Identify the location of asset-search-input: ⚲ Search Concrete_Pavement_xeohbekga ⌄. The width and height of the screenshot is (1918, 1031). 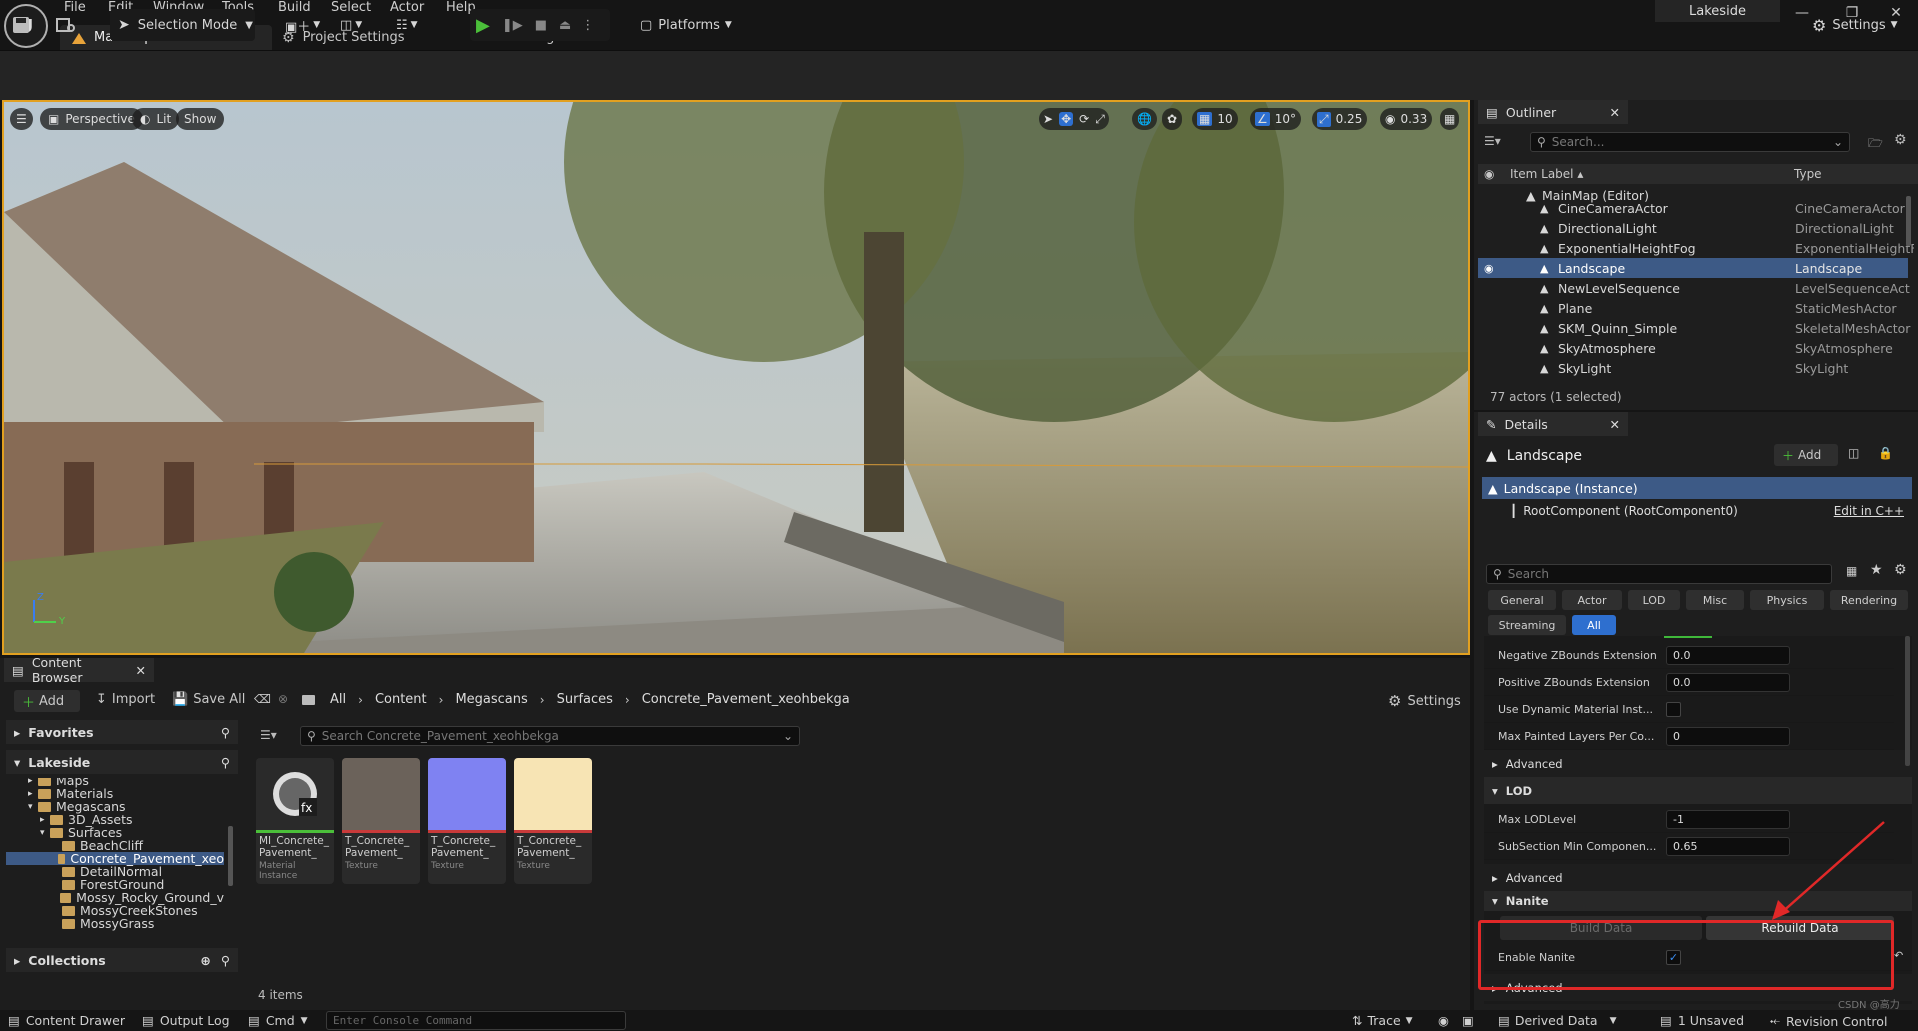
(550, 736).